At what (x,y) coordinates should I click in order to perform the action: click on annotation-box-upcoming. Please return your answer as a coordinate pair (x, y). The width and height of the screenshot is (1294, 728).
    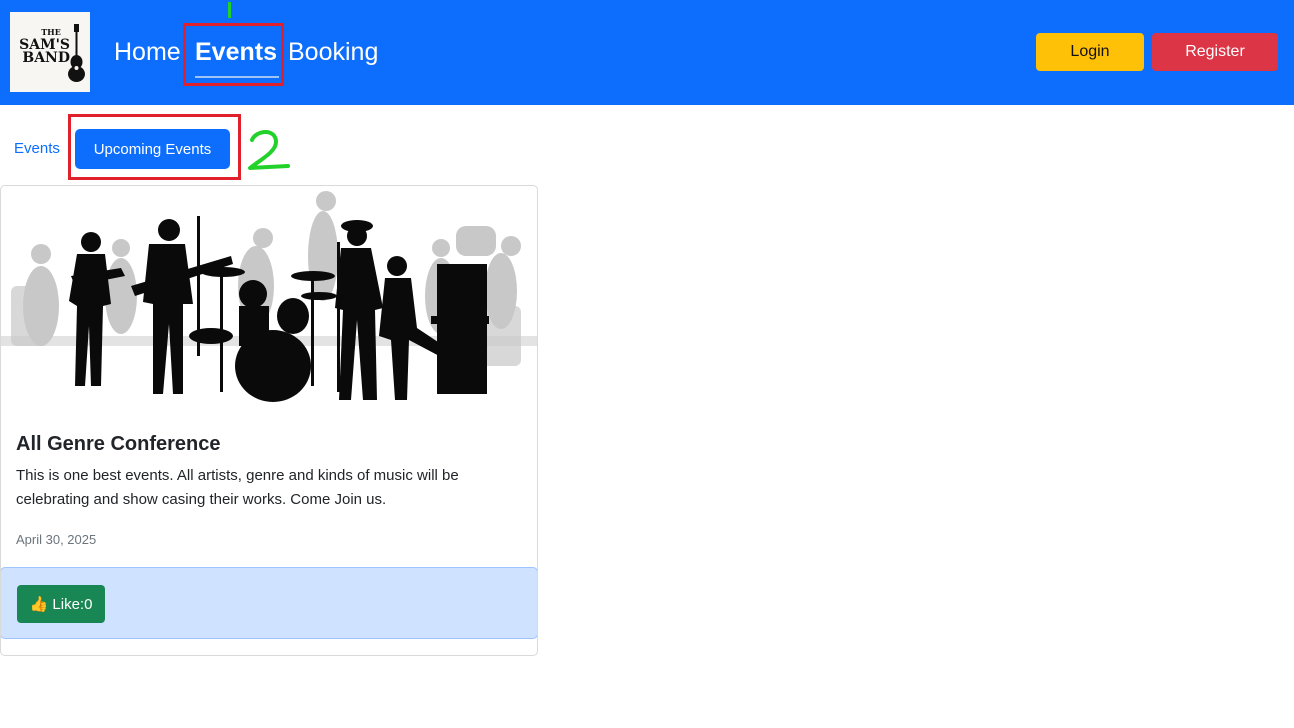
    Looking at the image, I should click on (154, 147).